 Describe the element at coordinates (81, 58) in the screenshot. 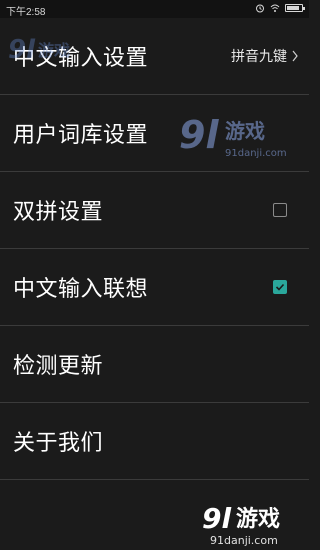

I see `settings-item-label: 中文输入设置` at that location.